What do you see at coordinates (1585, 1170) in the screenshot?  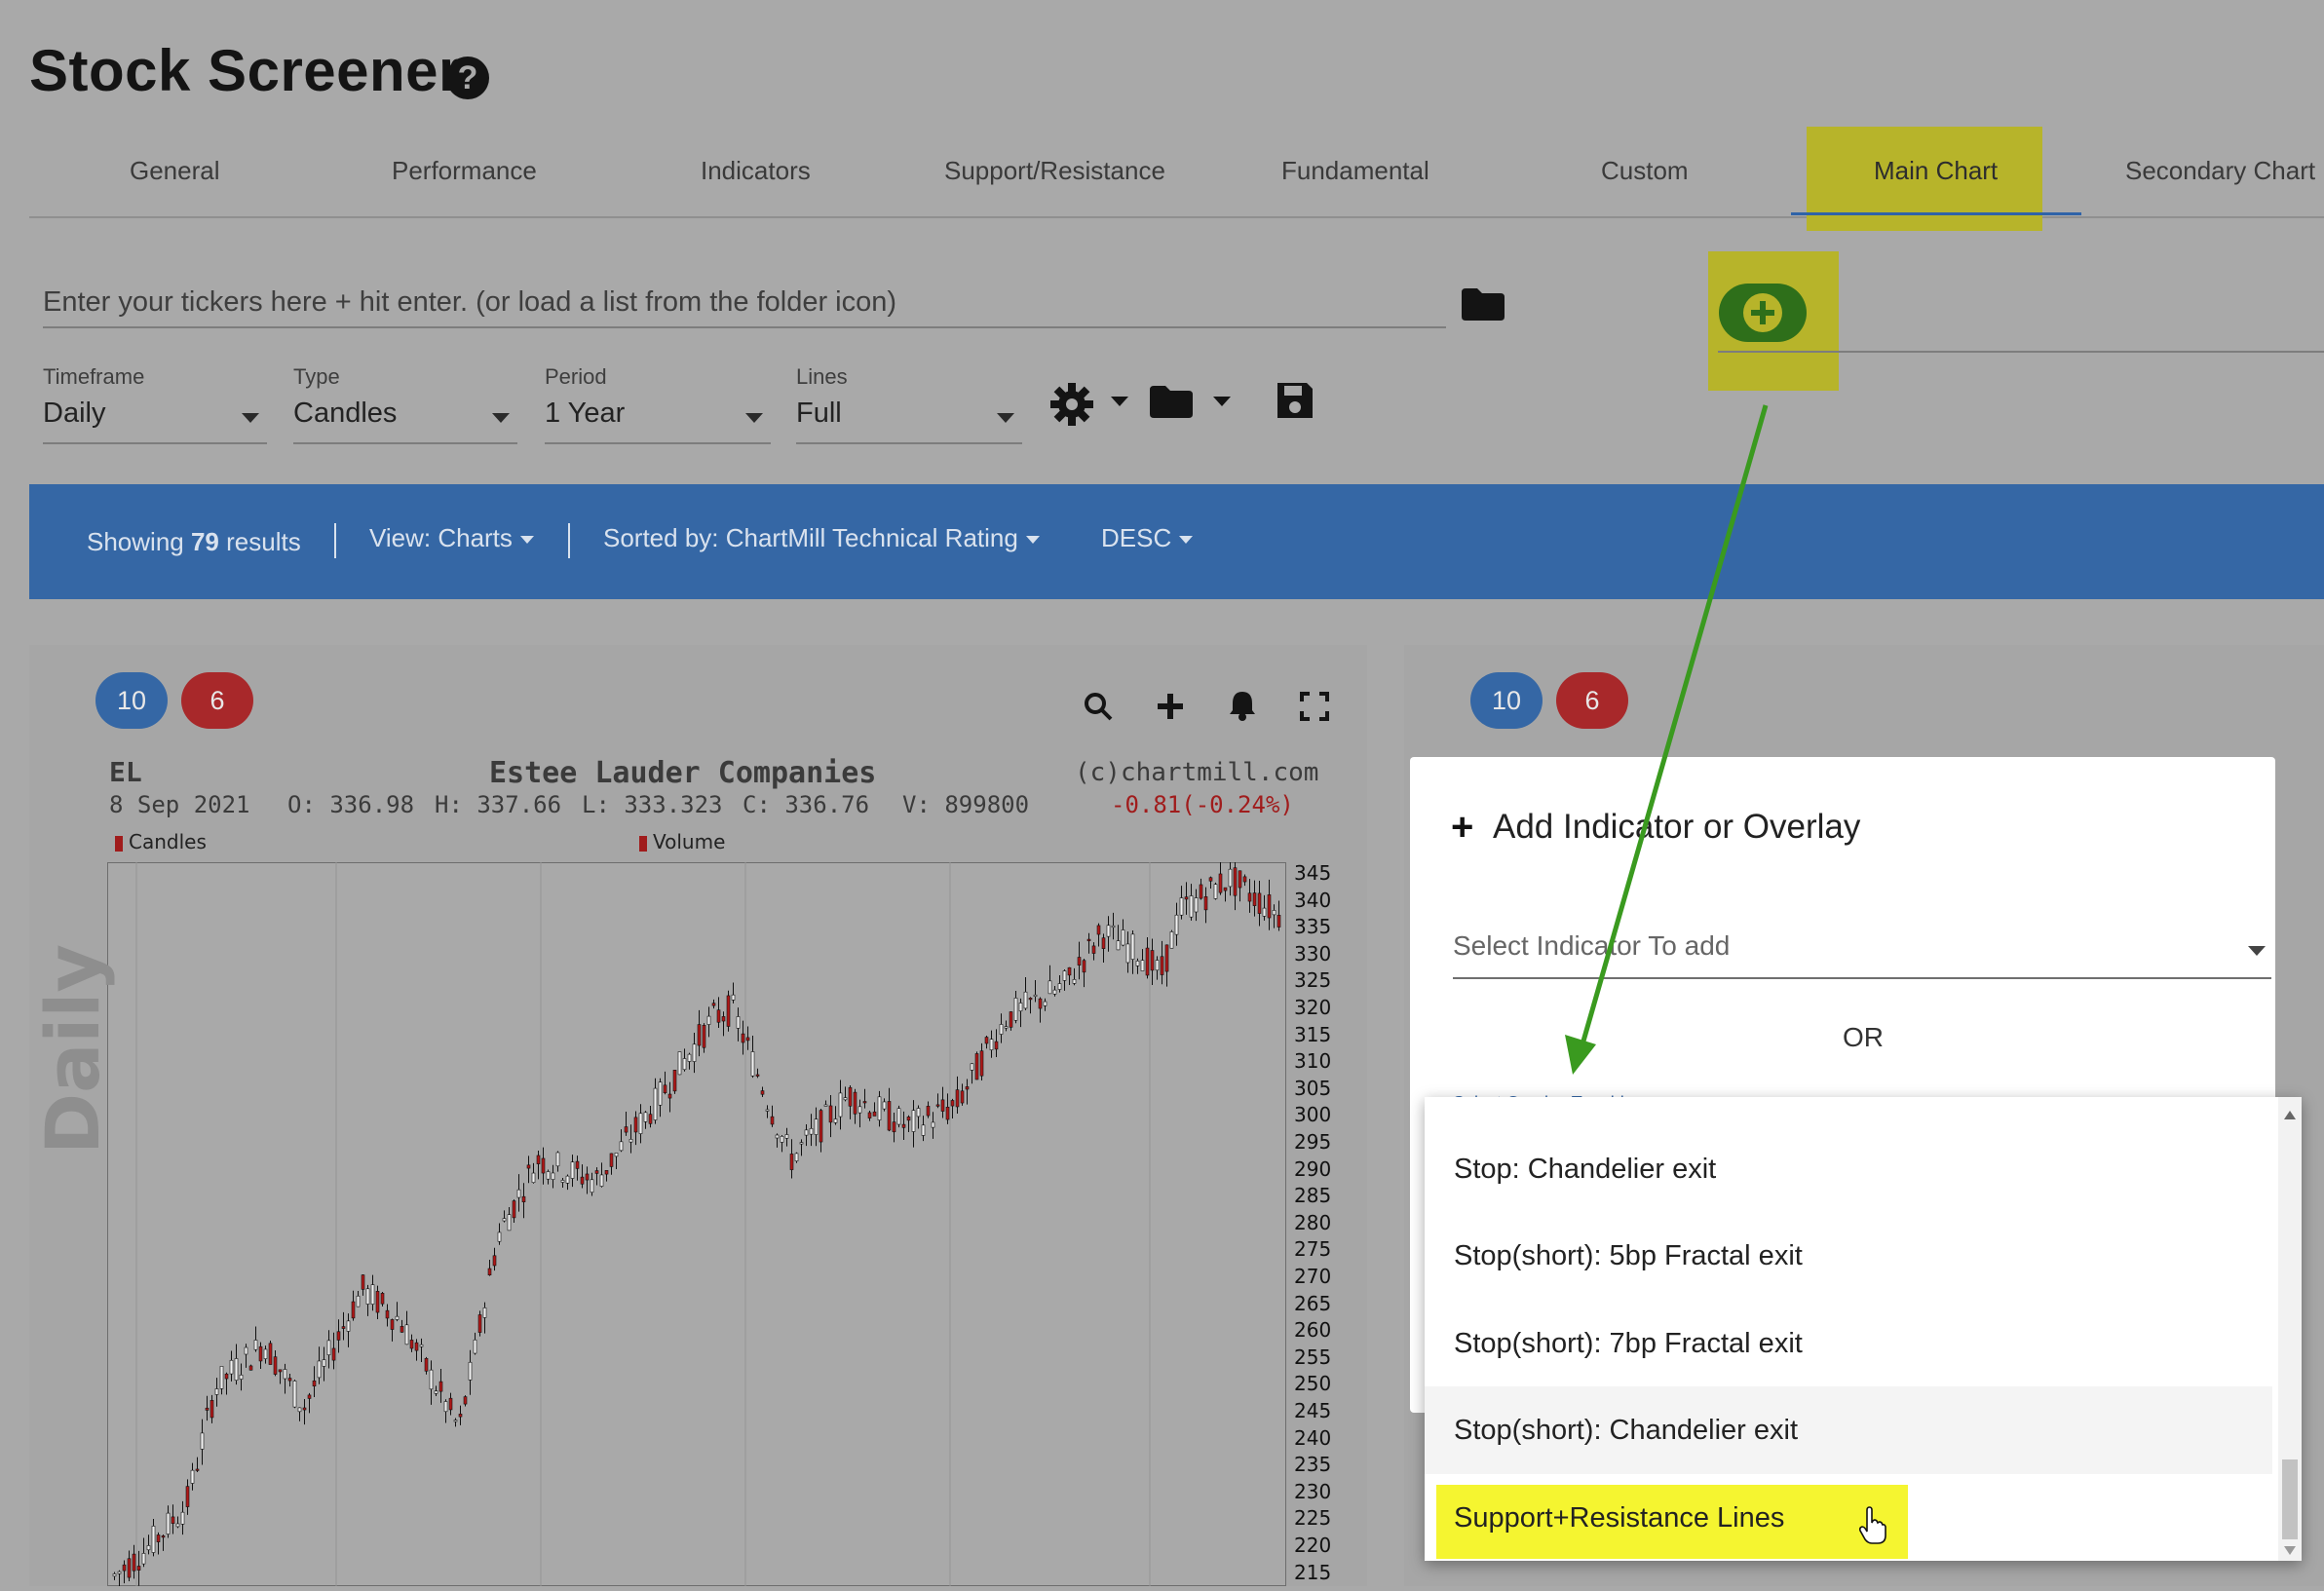 I see `overlay-option: Stop: Chandelier exit` at bounding box center [1585, 1170].